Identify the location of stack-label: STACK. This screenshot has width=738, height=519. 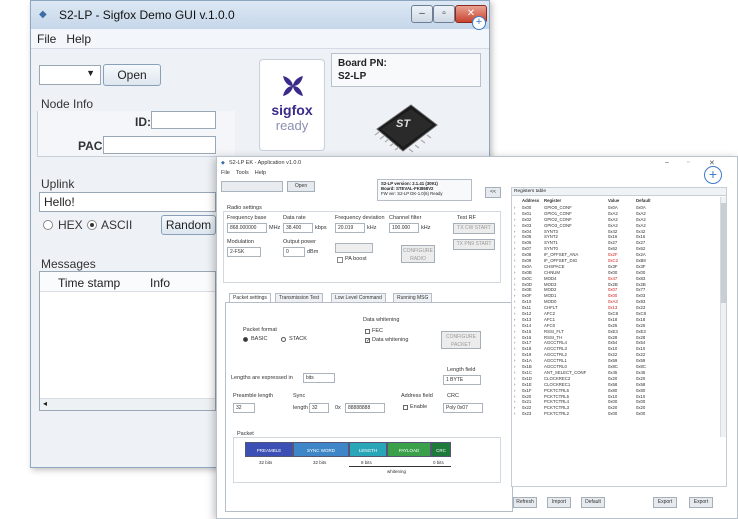
(298, 339).